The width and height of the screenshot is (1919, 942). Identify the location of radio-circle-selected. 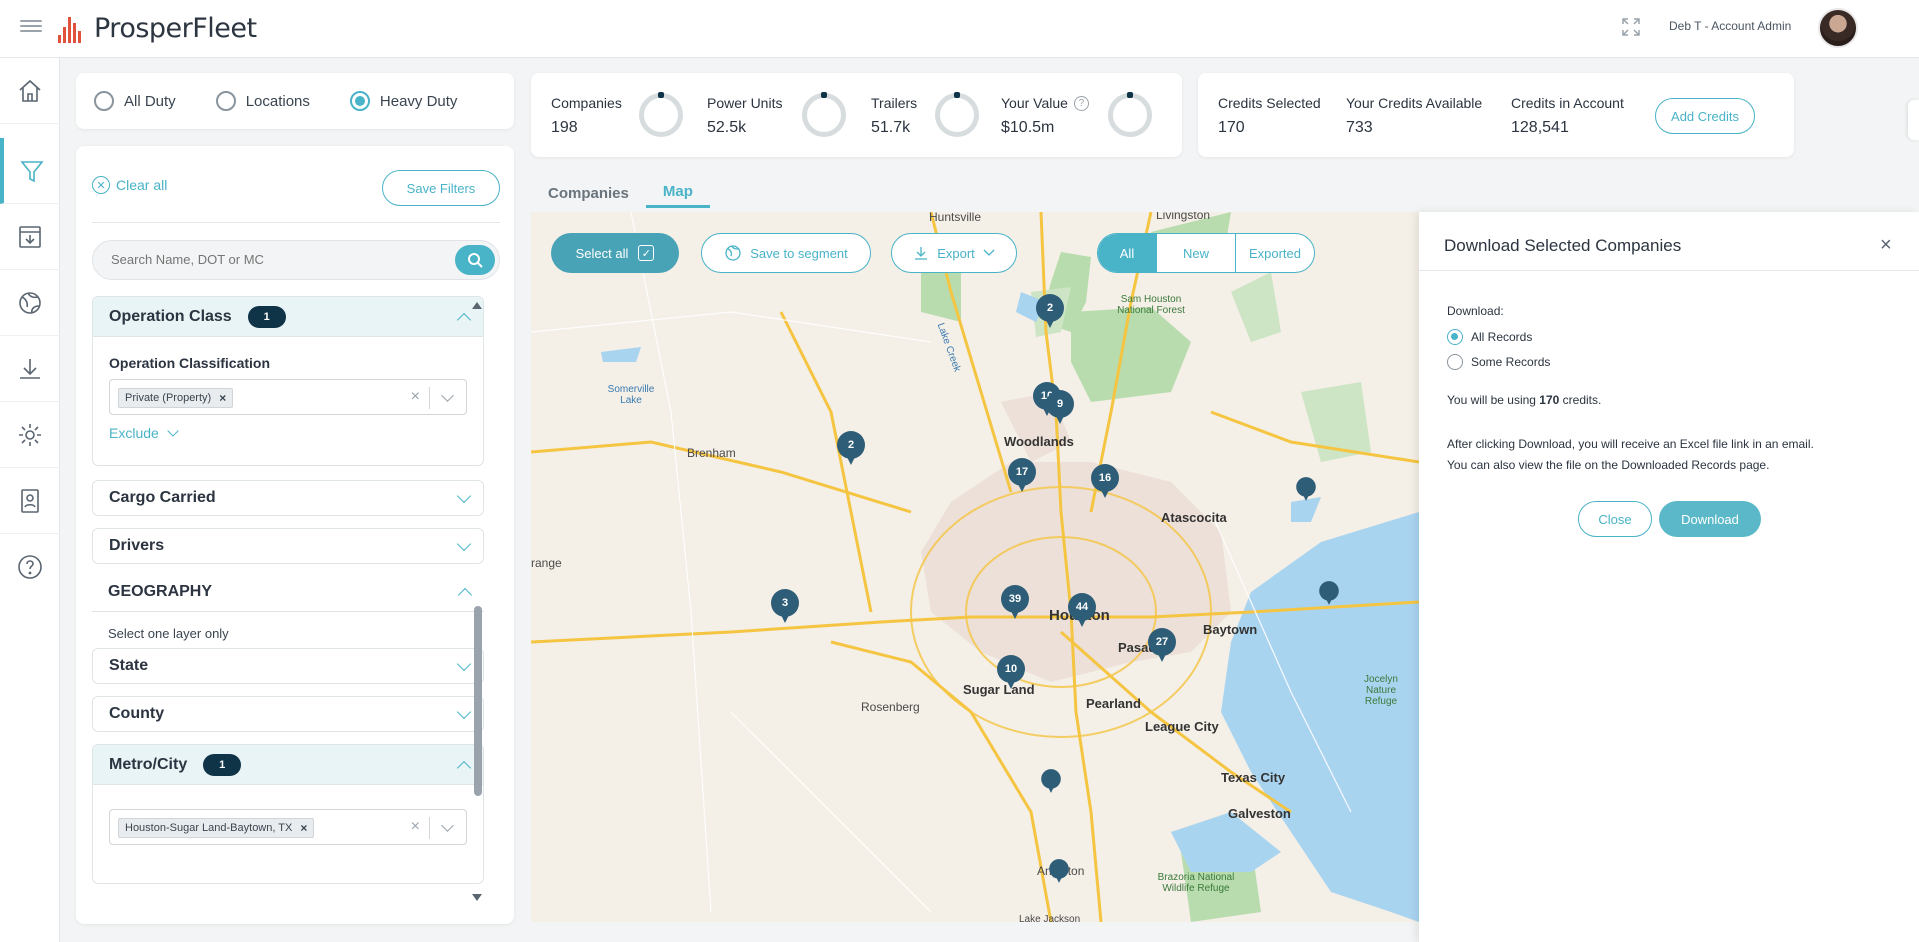
(1455, 337).